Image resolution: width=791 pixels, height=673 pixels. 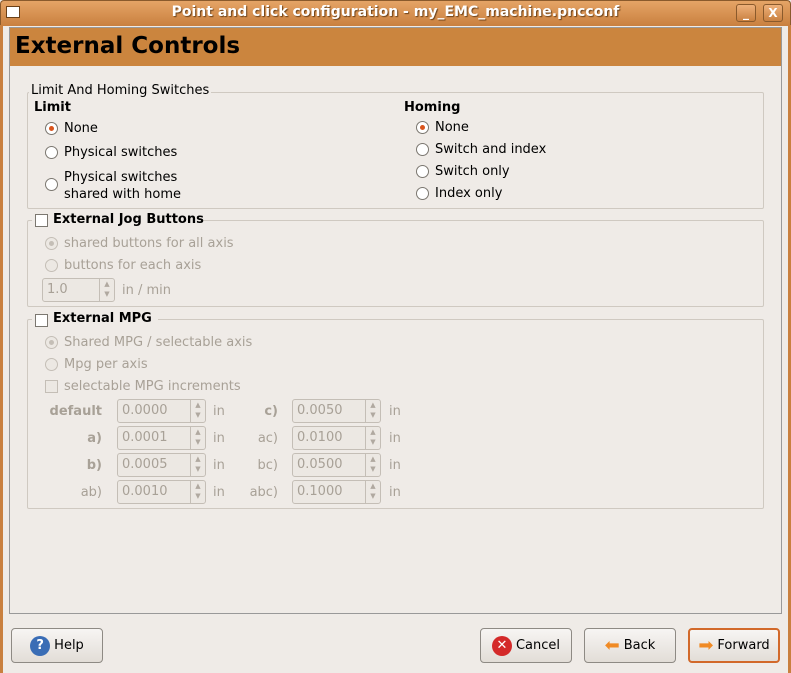 I want to click on help-button: ? Help, so click(x=57, y=645).